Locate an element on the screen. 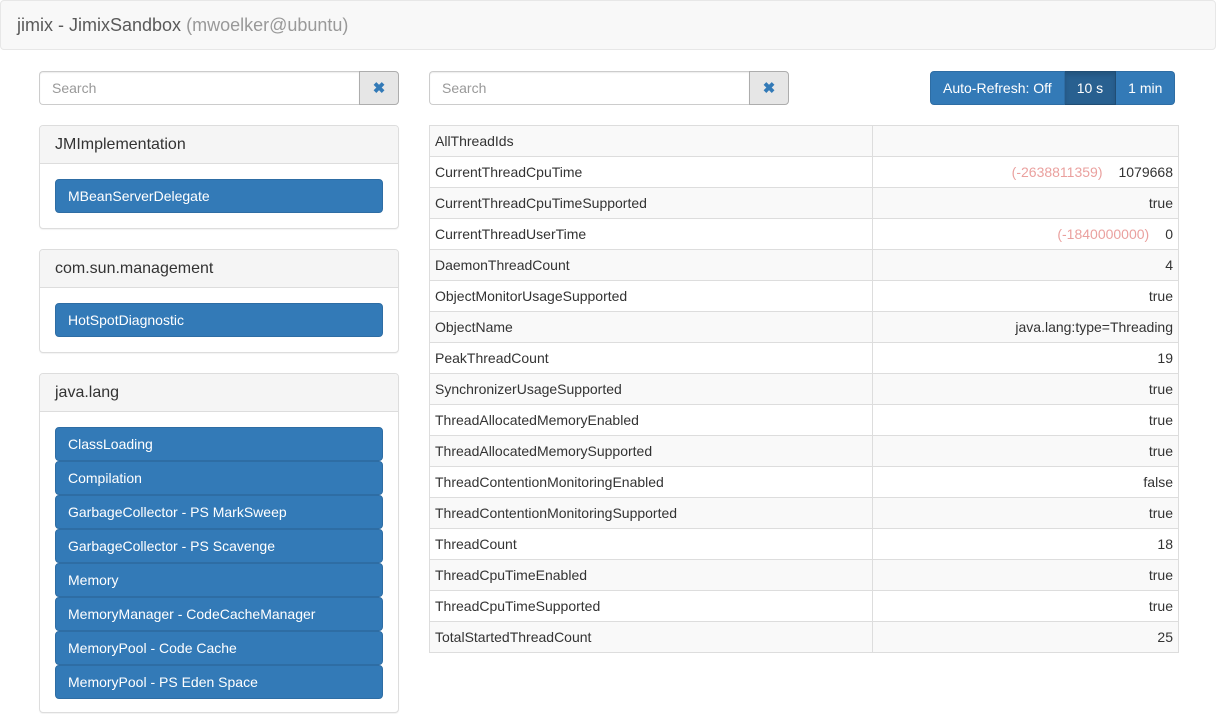  mbean-search-group: ✖ is located at coordinates (219, 88).